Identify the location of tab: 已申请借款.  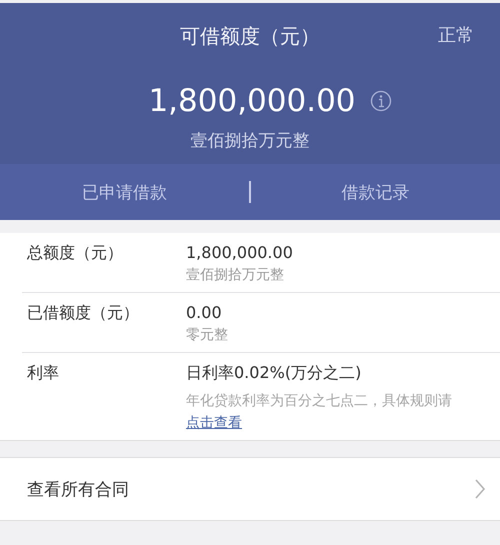
(125, 192).